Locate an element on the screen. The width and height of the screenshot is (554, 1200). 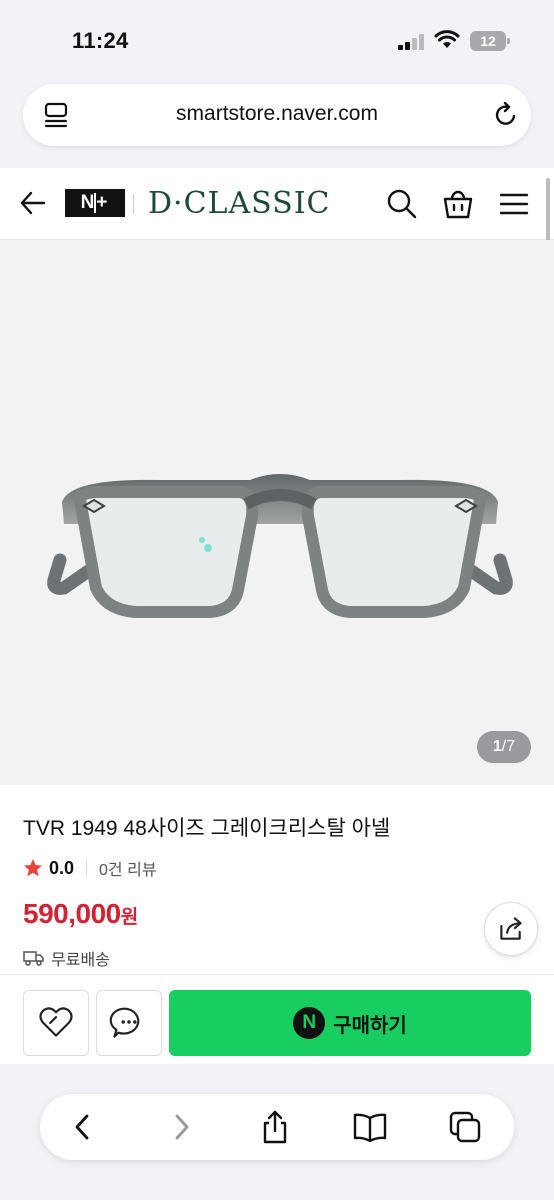
shipping-label: 무료배송 is located at coordinates (80, 960).